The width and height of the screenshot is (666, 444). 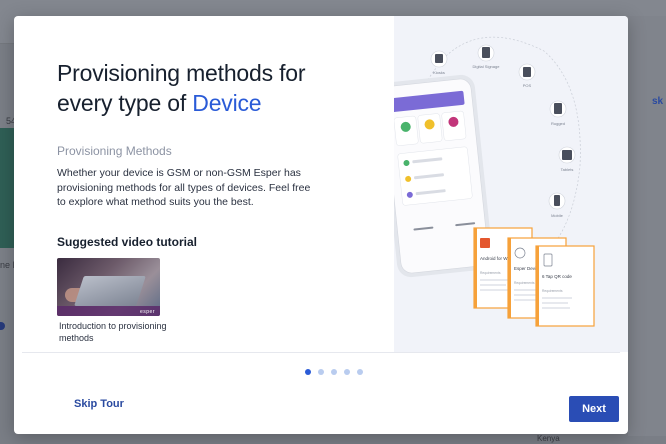 What do you see at coordinates (7, 188) in the screenshot?
I see `background-left-teal-panel` at bounding box center [7, 188].